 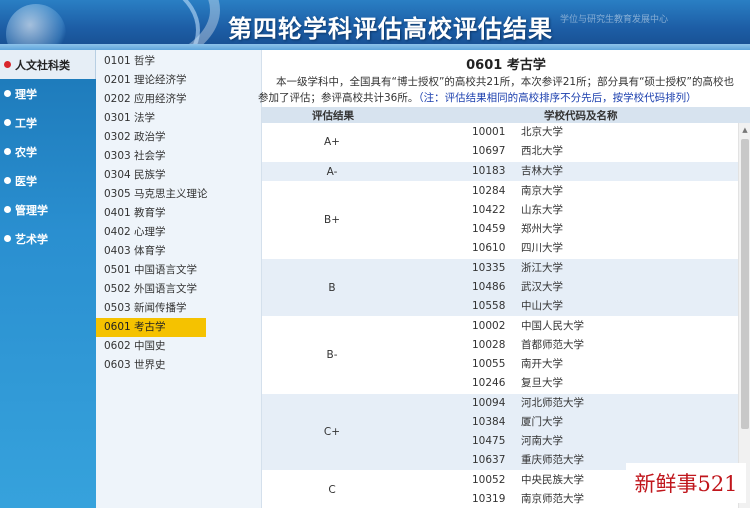 I want to click on grade-group: A+ 10001 北京大学 10697 西北大学, so click(x=500, y=142).